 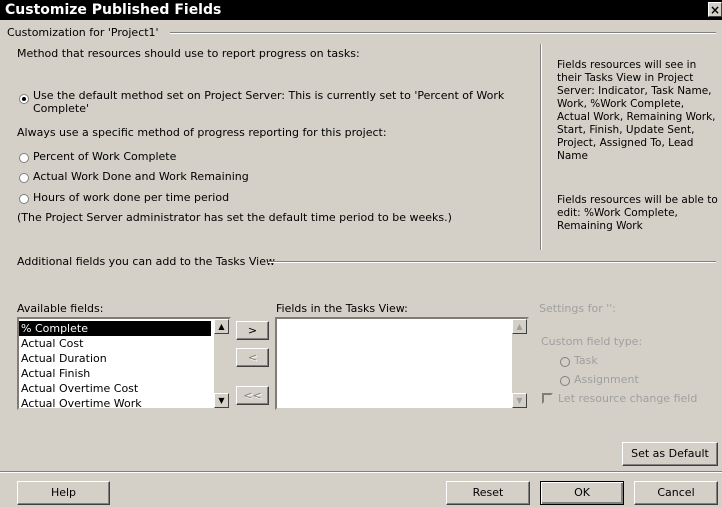 What do you see at coordinates (361, 472) in the screenshot?
I see `footer-divider` at bounding box center [361, 472].